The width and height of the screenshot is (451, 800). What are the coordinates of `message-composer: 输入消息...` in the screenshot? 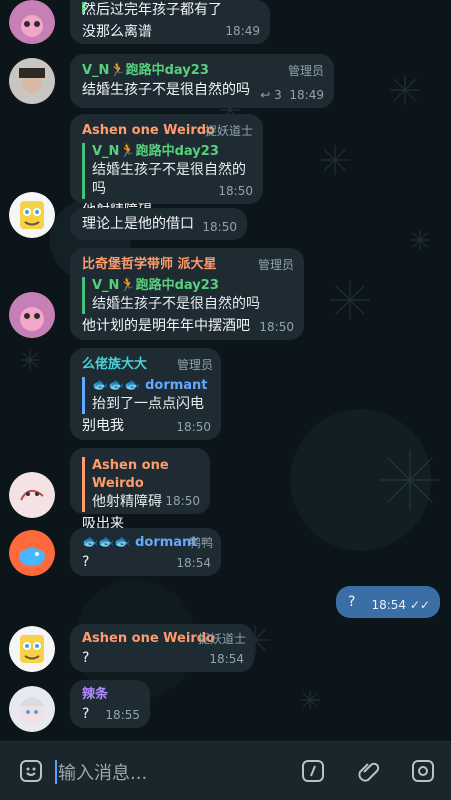 It's located at (225, 770).